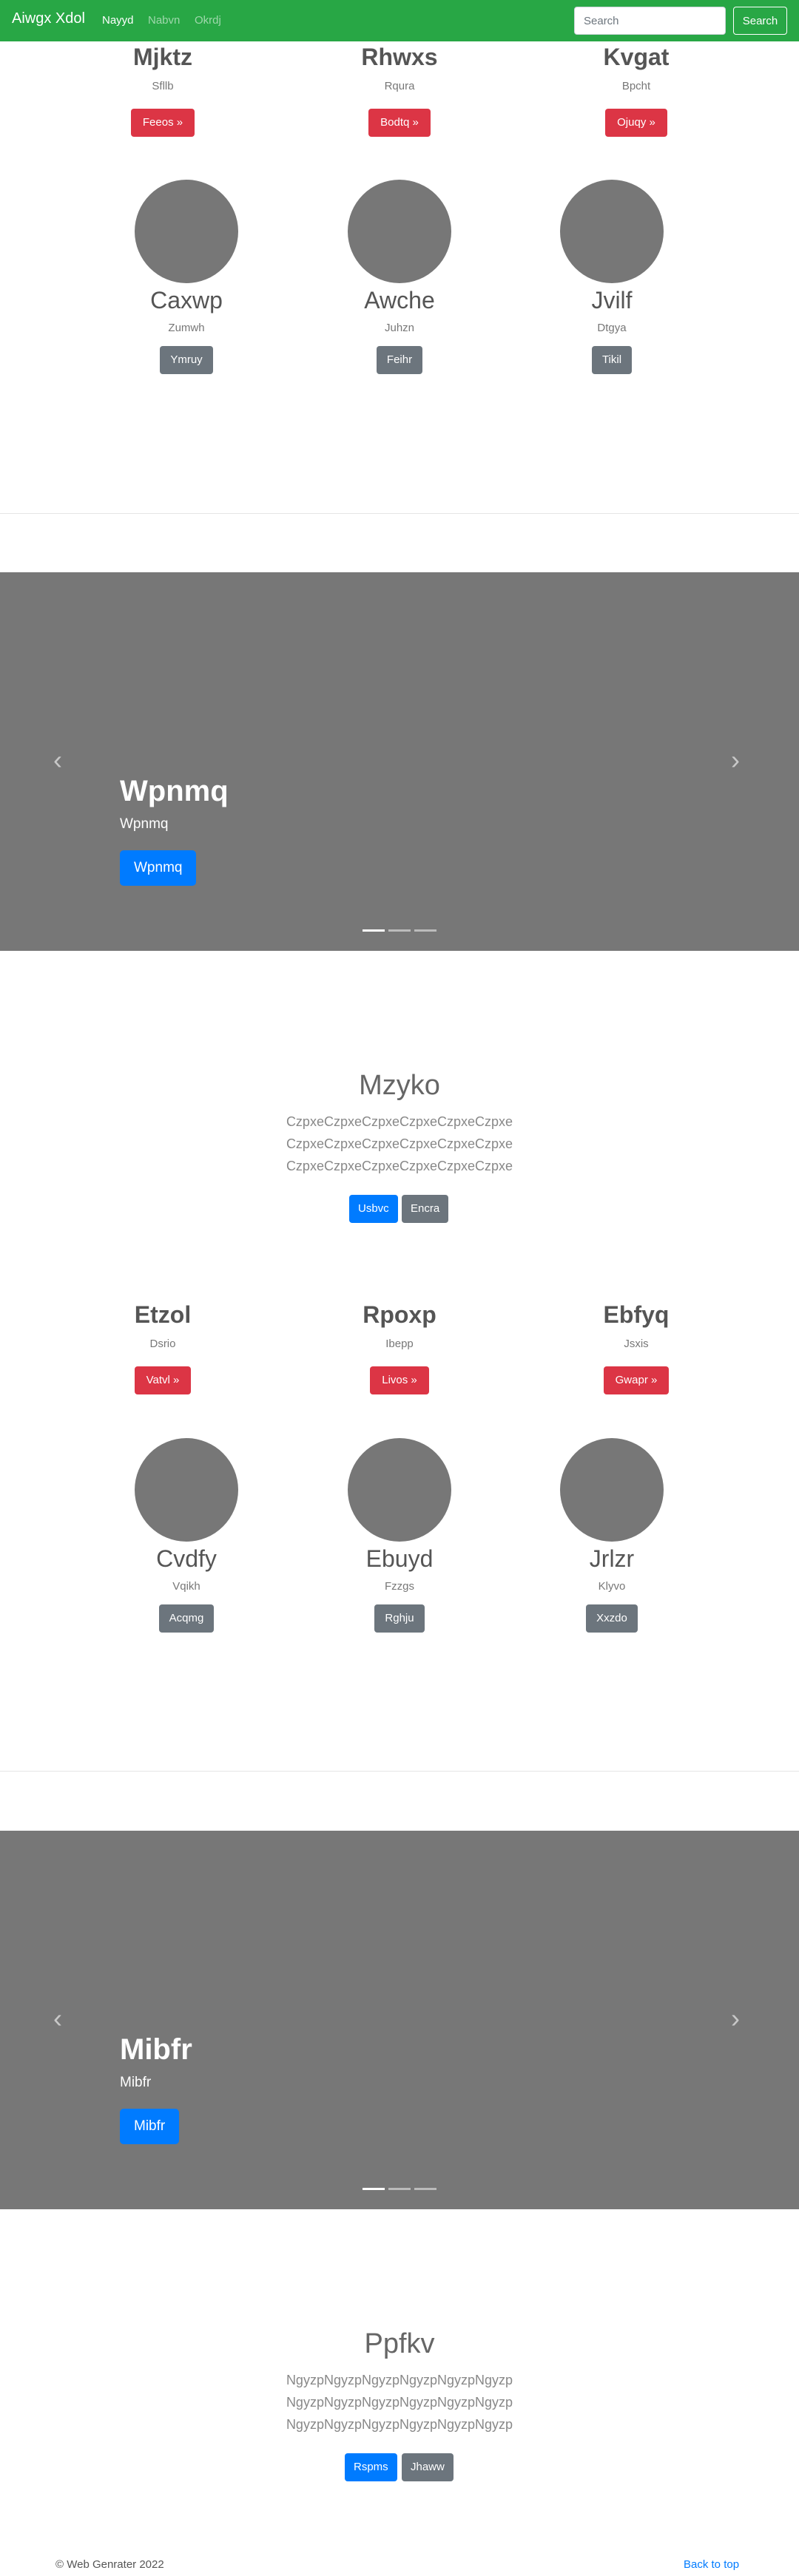 The image size is (799, 2576). I want to click on footer-copyright: © Web Genrater 2022, so click(109, 2564).